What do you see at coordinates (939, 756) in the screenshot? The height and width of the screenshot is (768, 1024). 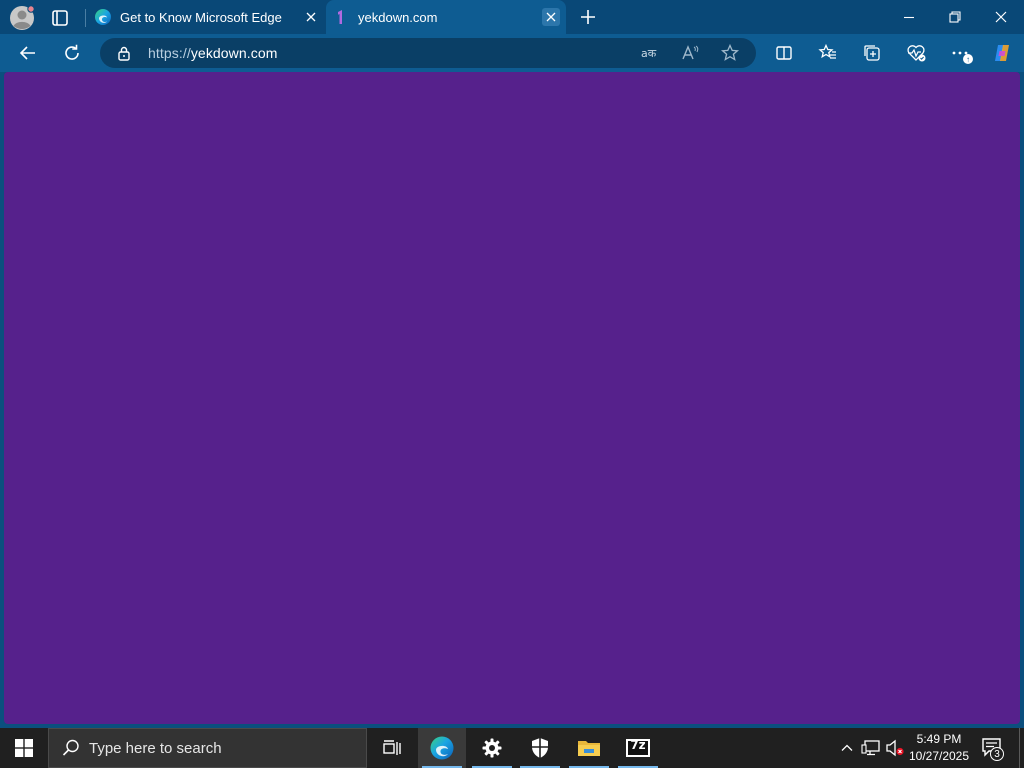 I see `clock-date: 10/27/2025` at bounding box center [939, 756].